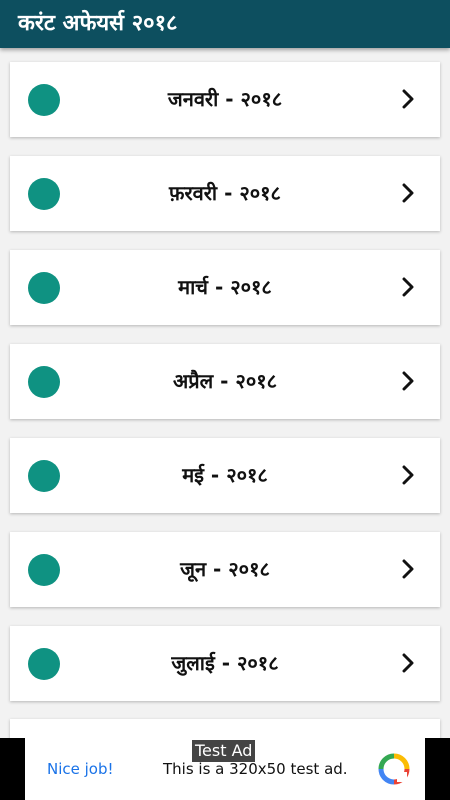 The width and height of the screenshot is (450, 800). I want to click on ad-nice-job-text: Nice job!, so click(80, 769).